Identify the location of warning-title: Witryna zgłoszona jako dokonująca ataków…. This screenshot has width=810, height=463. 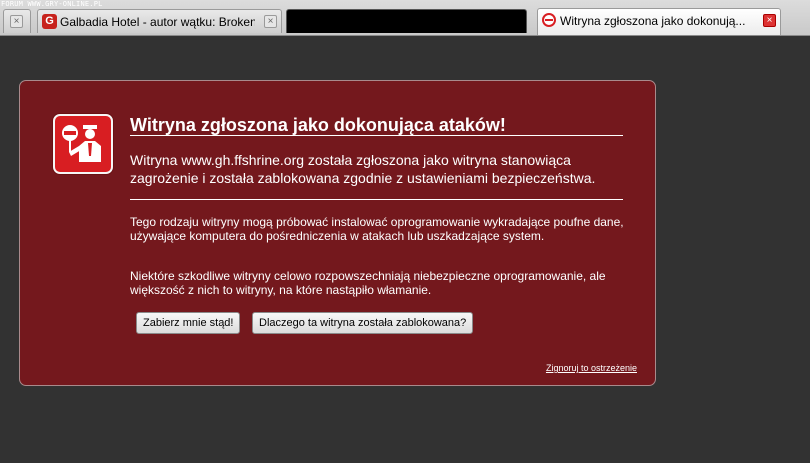
(318, 125).